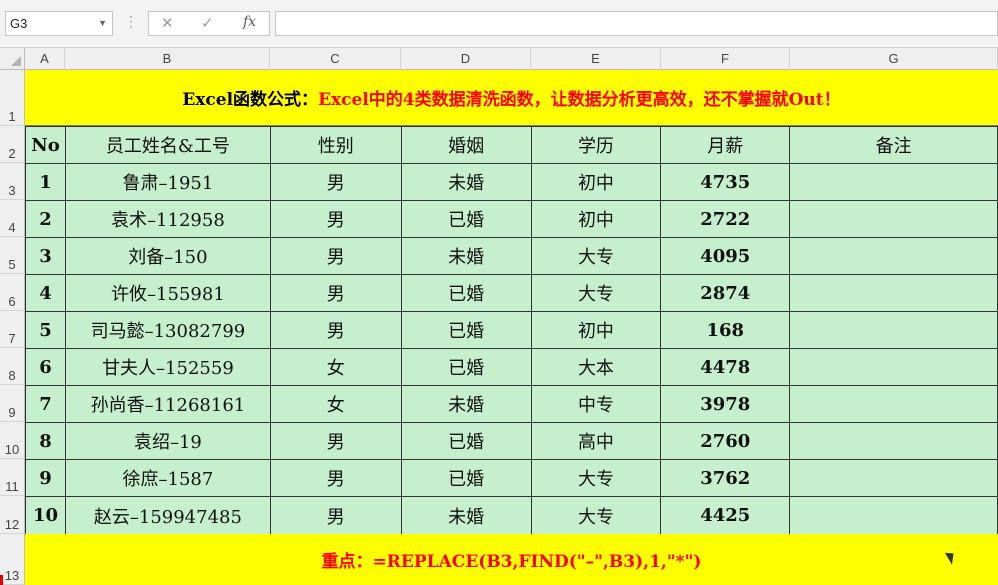 This screenshot has width=998, height=585. I want to click on column-header-d: D, so click(466, 59).